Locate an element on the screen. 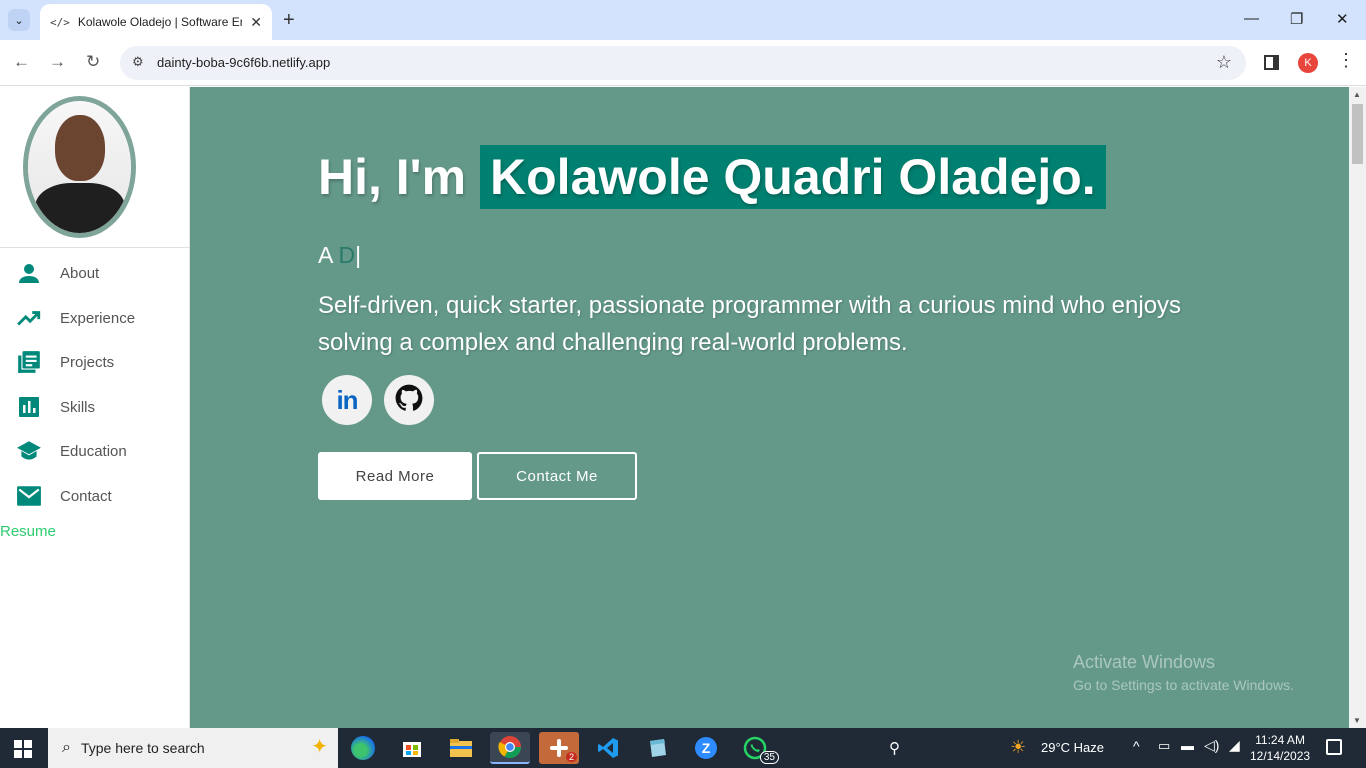  clock-date: 12/14/2023 is located at coordinates (1280, 756).